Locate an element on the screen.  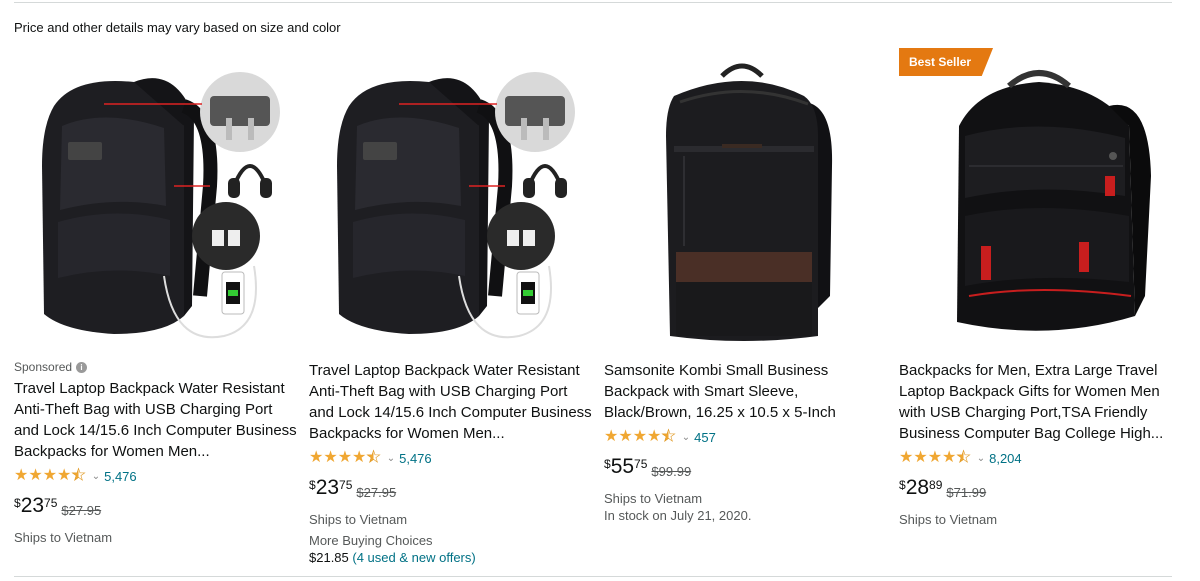
list-price: $99.99 is located at coordinates (671, 471).